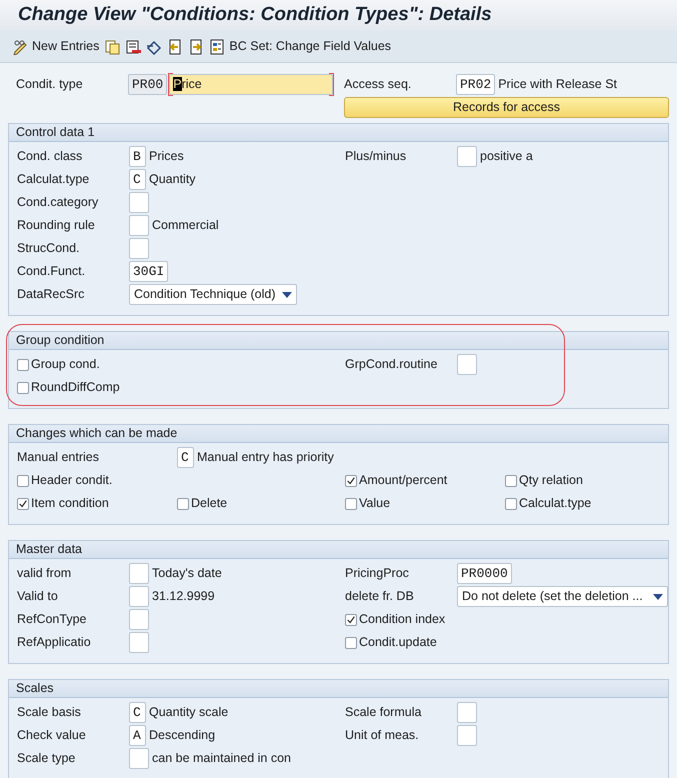 The width and height of the screenshot is (677, 778). I want to click on section-title: Group condition, so click(338, 341).